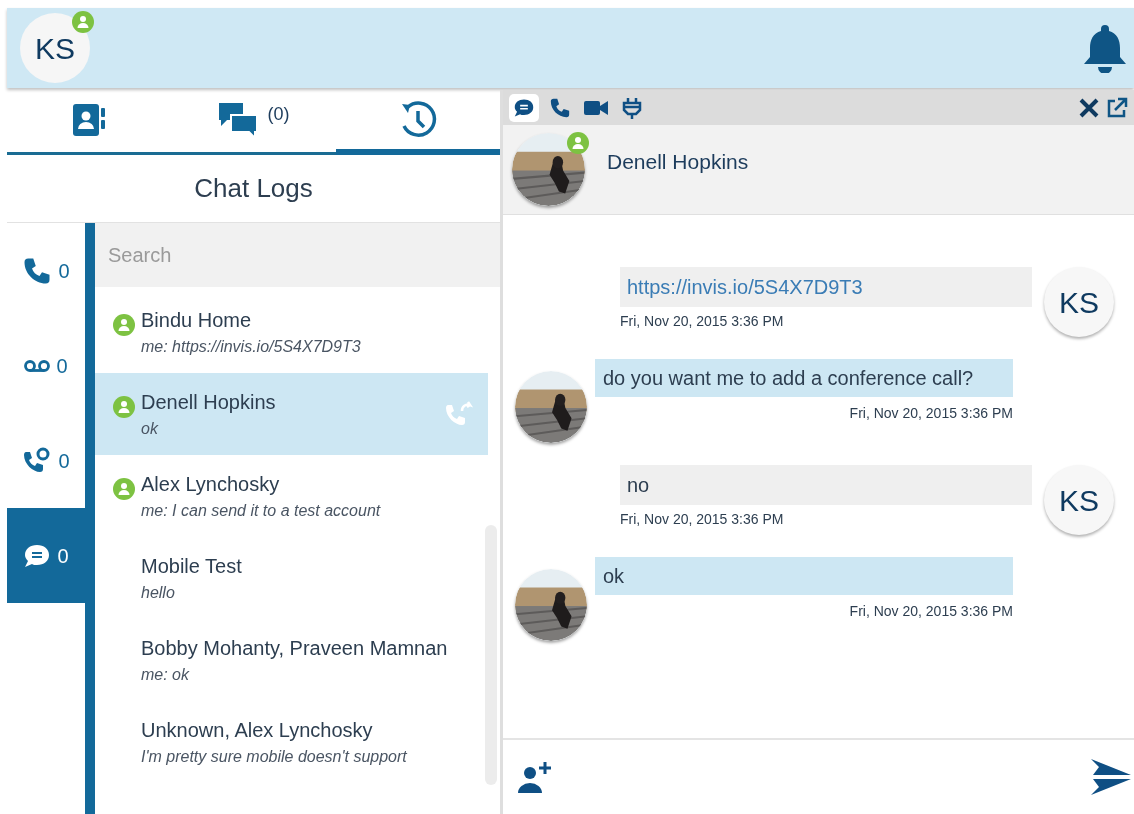 The image size is (1134, 814). I want to click on voicemail-icon, so click(37, 365).